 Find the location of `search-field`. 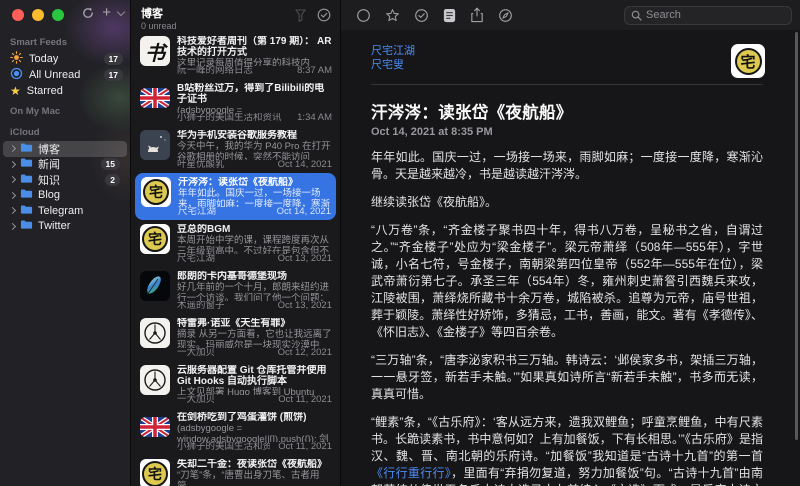

search-field is located at coordinates (708, 15).